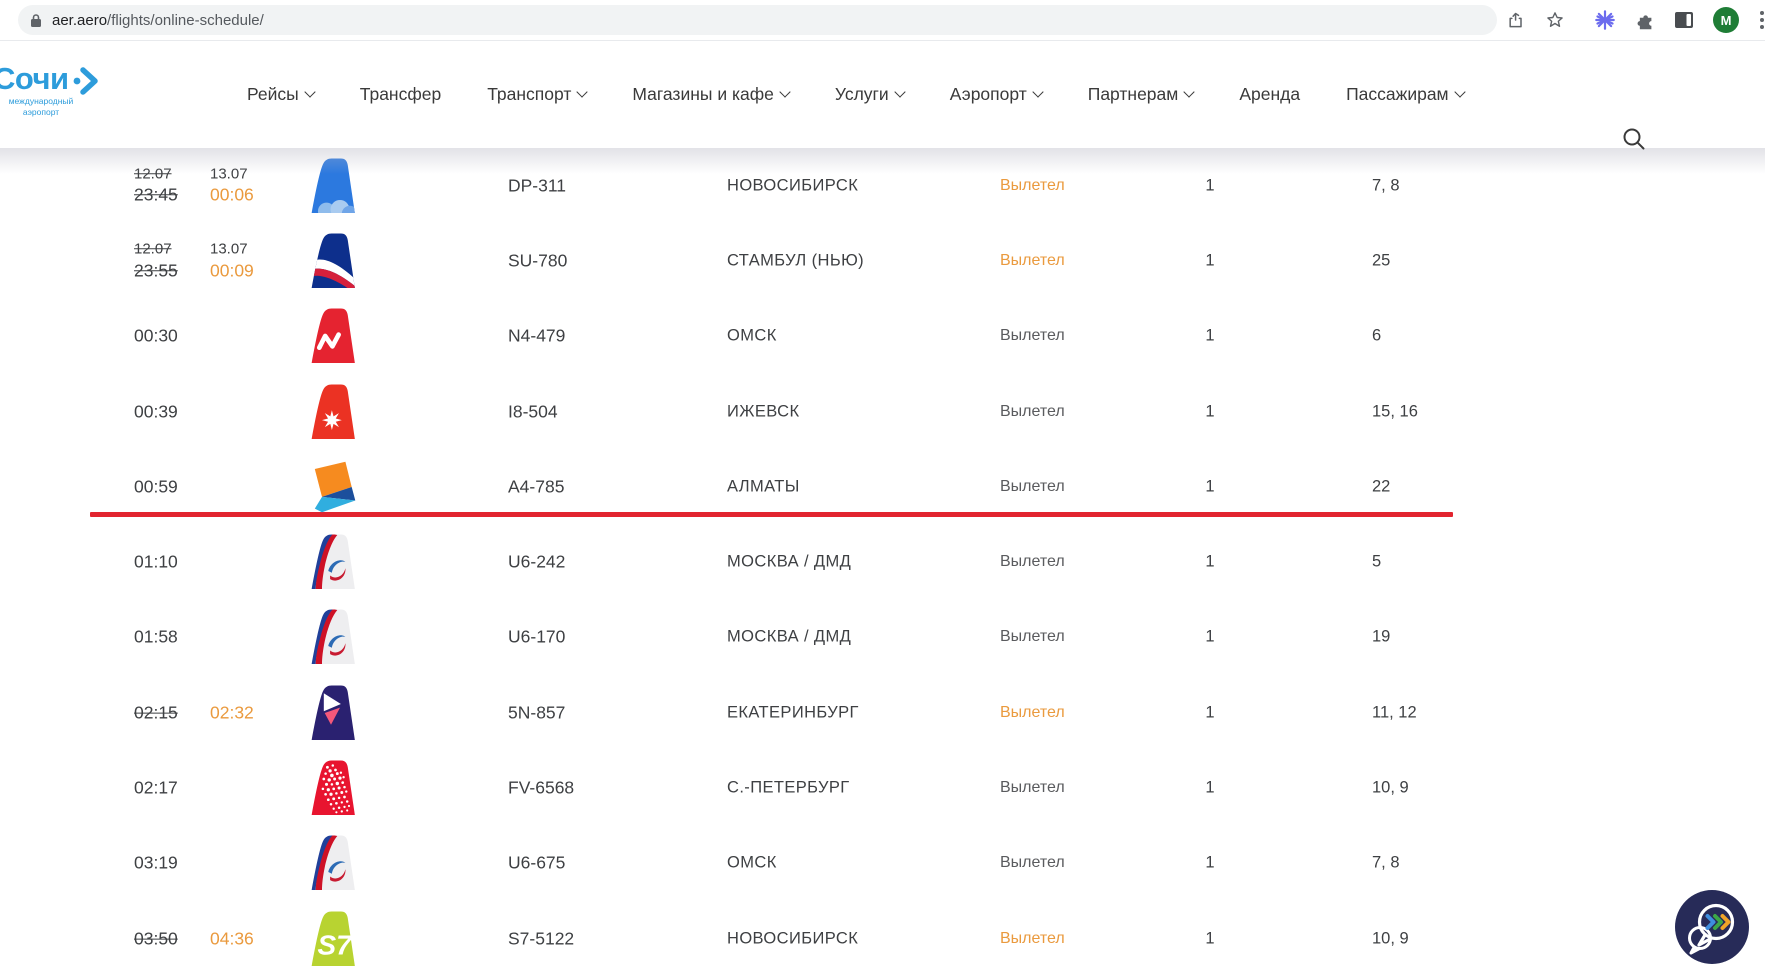  What do you see at coordinates (156, 862) in the screenshot?
I see `scheduled-time: 03:19` at bounding box center [156, 862].